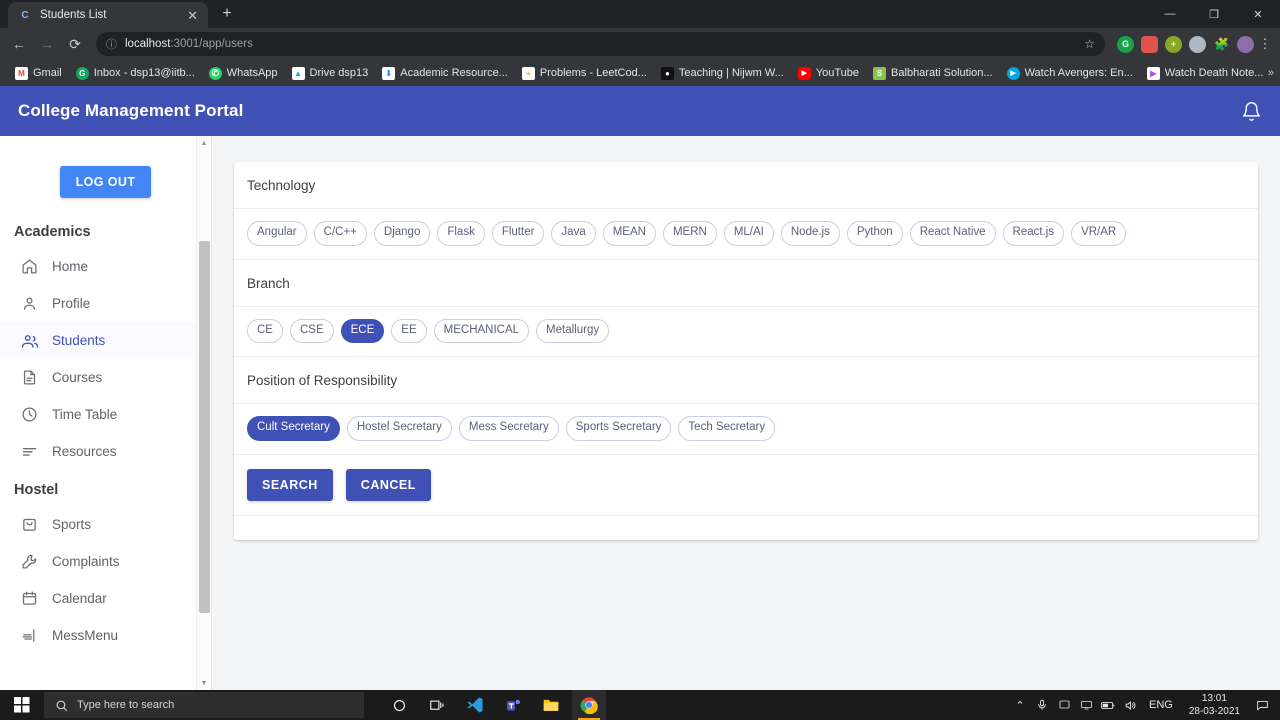 The image size is (1280, 720). What do you see at coordinates (475, 705) in the screenshot?
I see `vscode-icon` at bounding box center [475, 705].